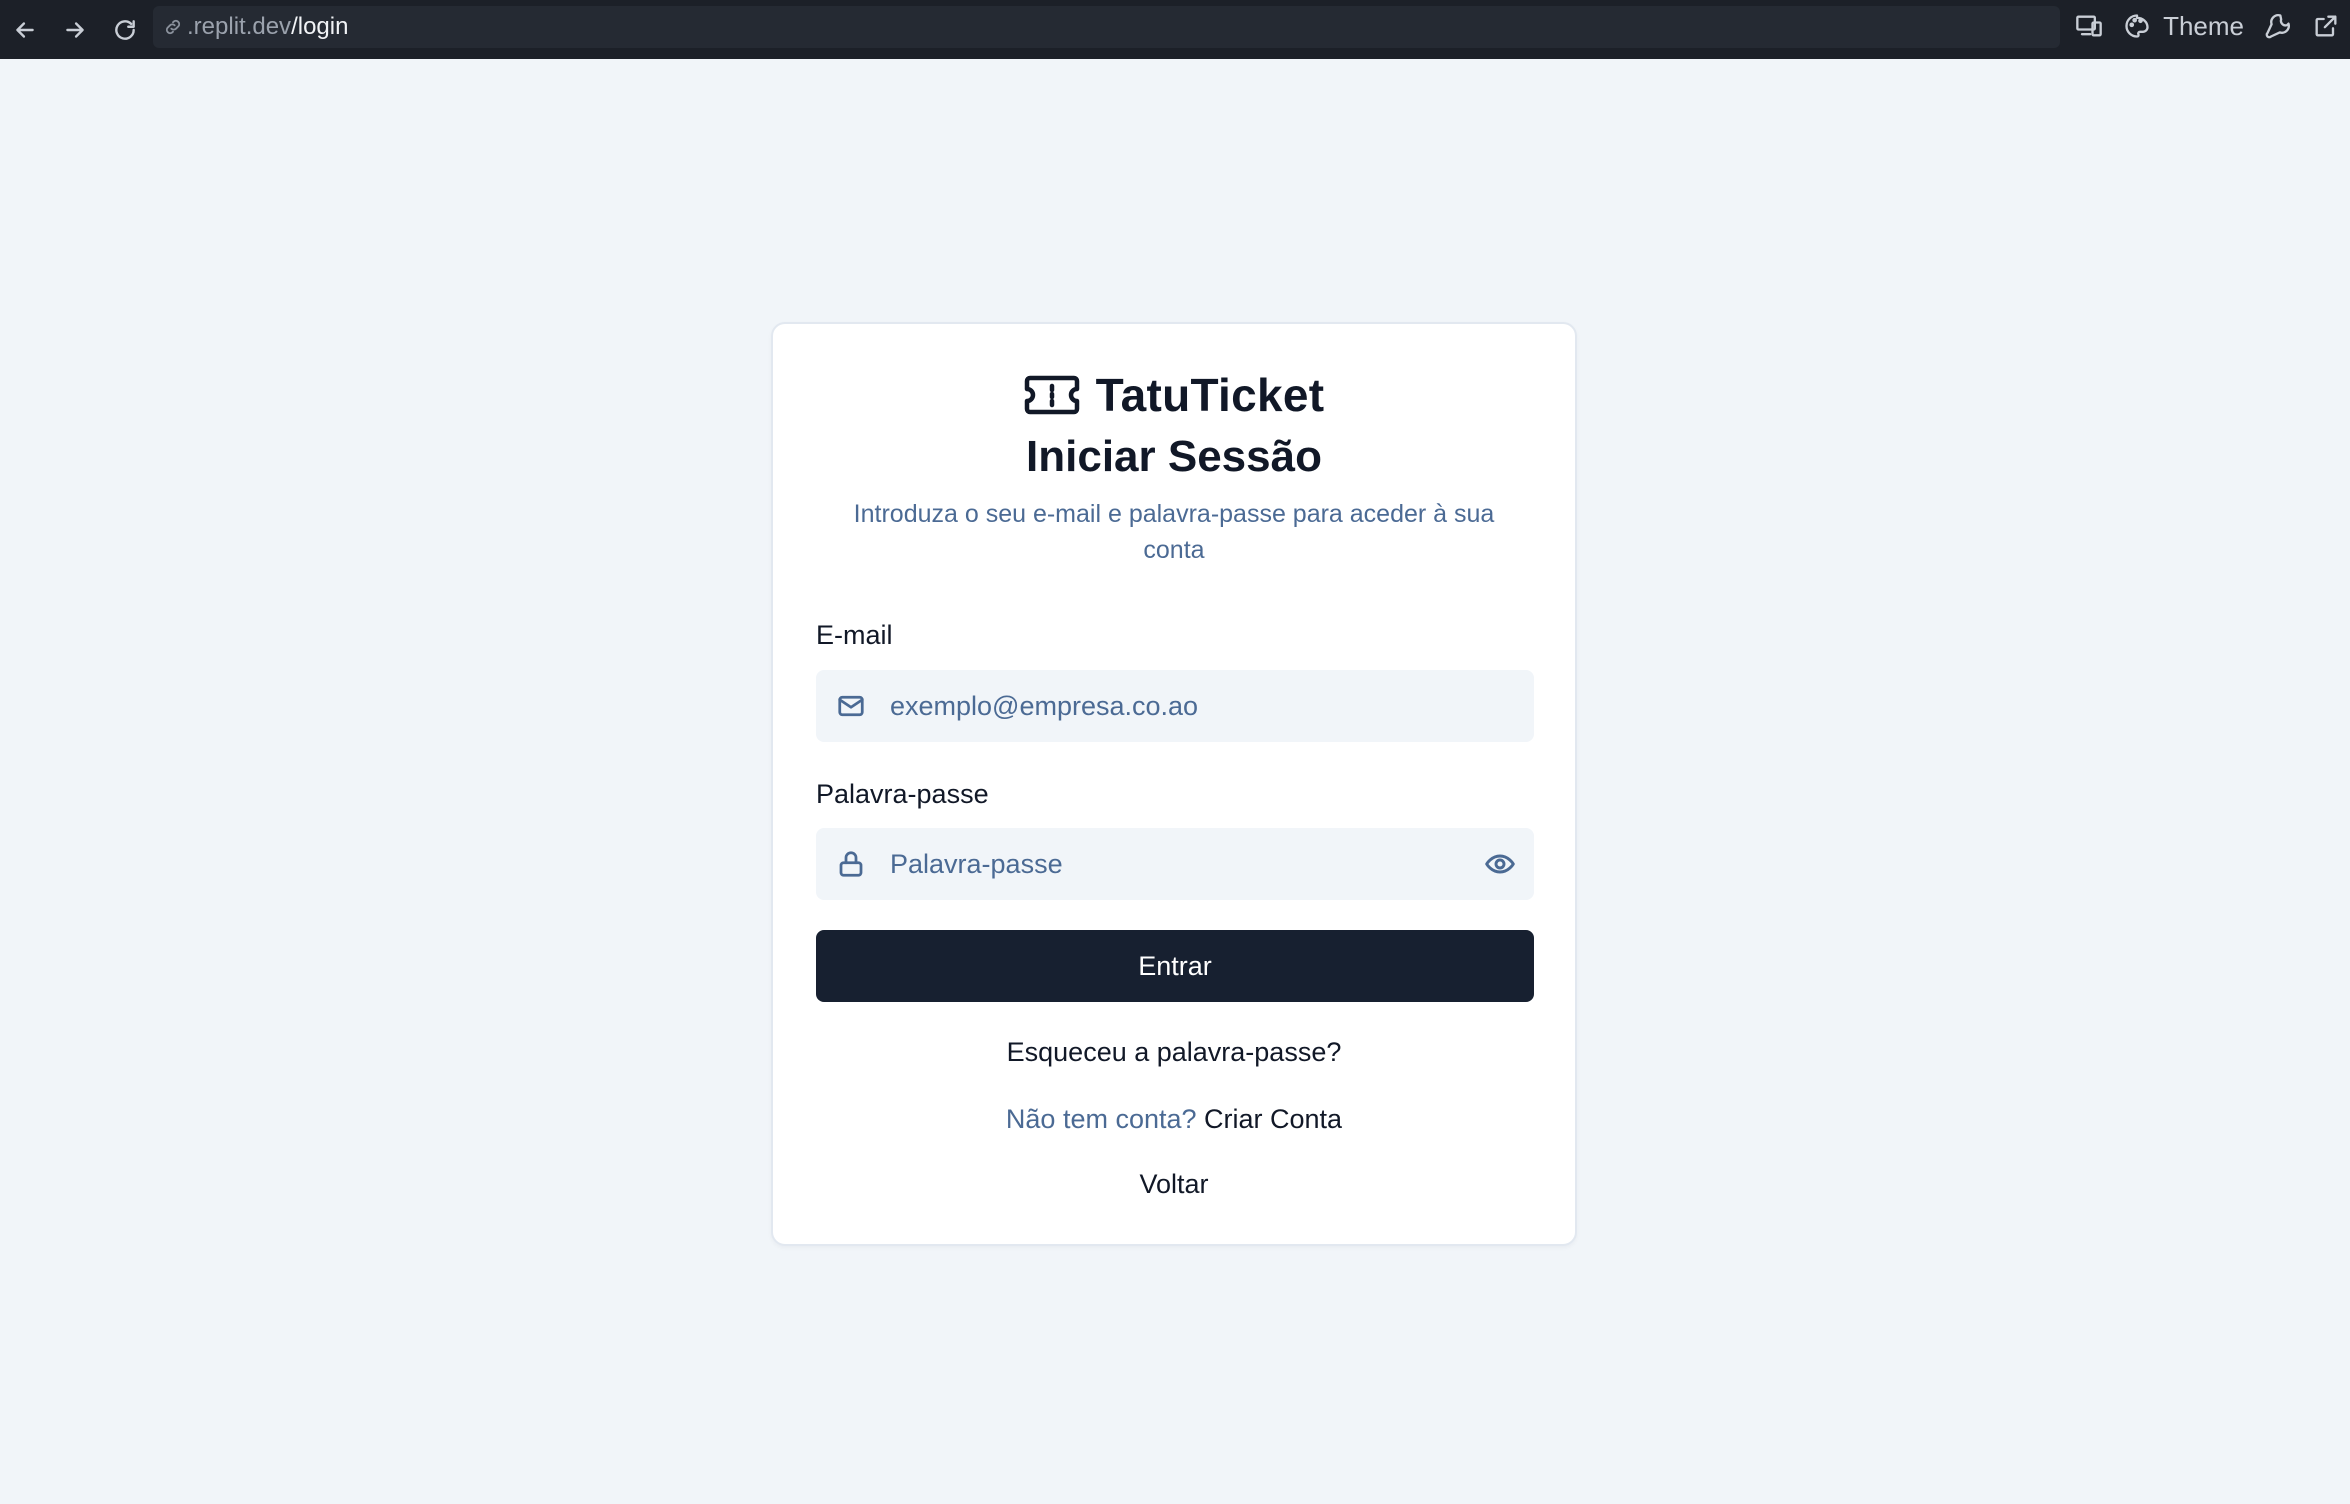  Describe the element at coordinates (2278, 26) in the screenshot. I see `wrench-icon` at that location.